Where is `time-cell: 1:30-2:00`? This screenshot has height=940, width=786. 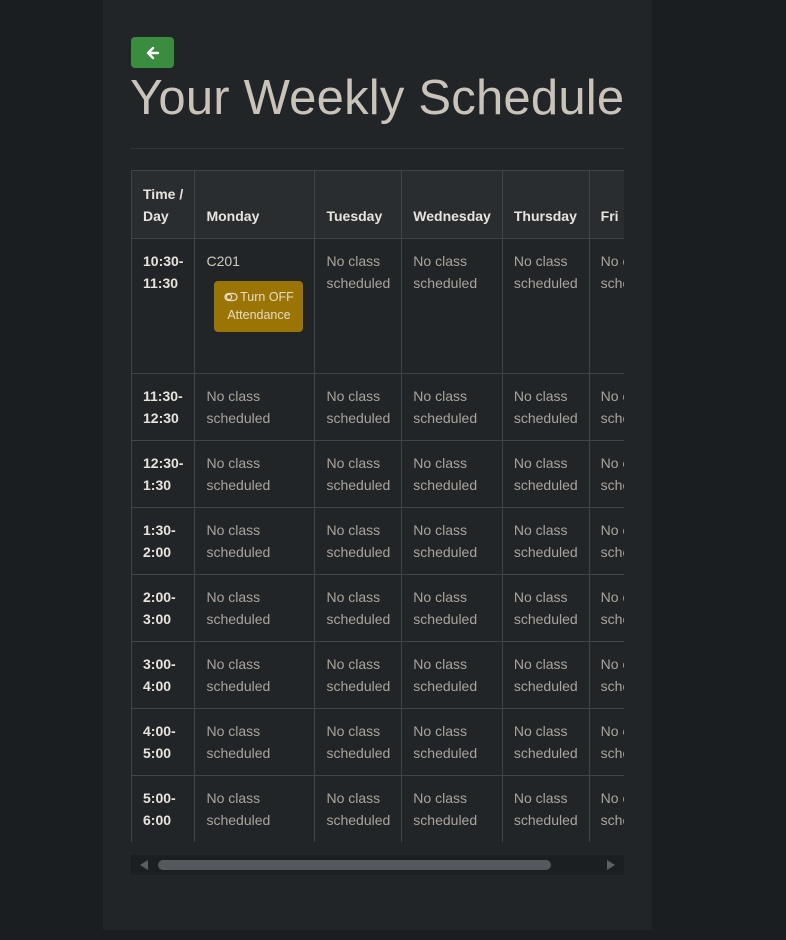
time-cell: 1:30-2:00 is located at coordinates (163, 541).